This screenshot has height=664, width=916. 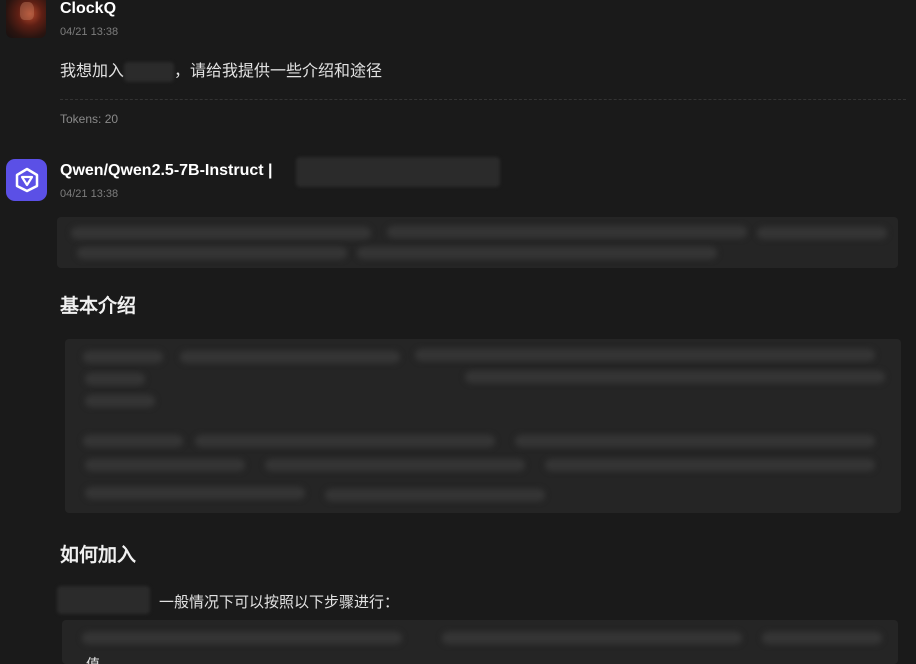 I want to click on user-avatar, so click(x=26, y=19).